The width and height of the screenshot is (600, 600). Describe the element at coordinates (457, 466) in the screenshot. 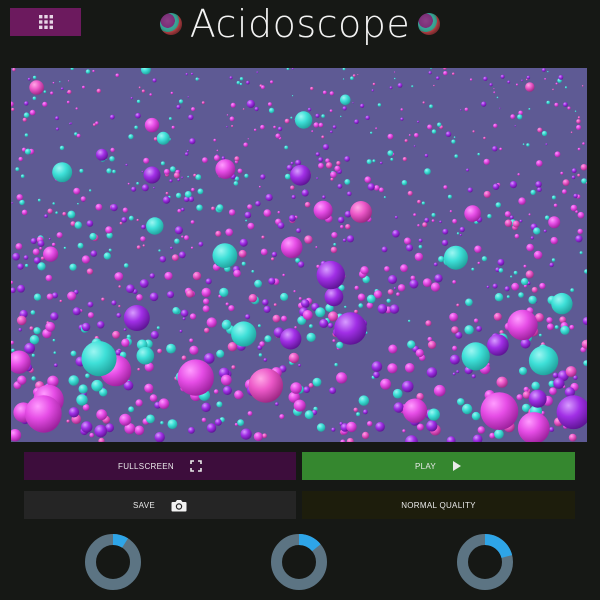

I see `play-icon` at that location.